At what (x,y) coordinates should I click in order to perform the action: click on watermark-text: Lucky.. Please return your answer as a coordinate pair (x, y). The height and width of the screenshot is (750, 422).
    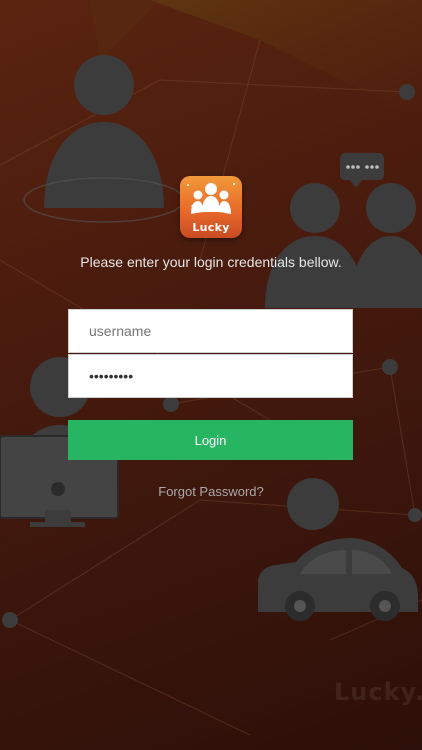
    Looking at the image, I should click on (378, 692).